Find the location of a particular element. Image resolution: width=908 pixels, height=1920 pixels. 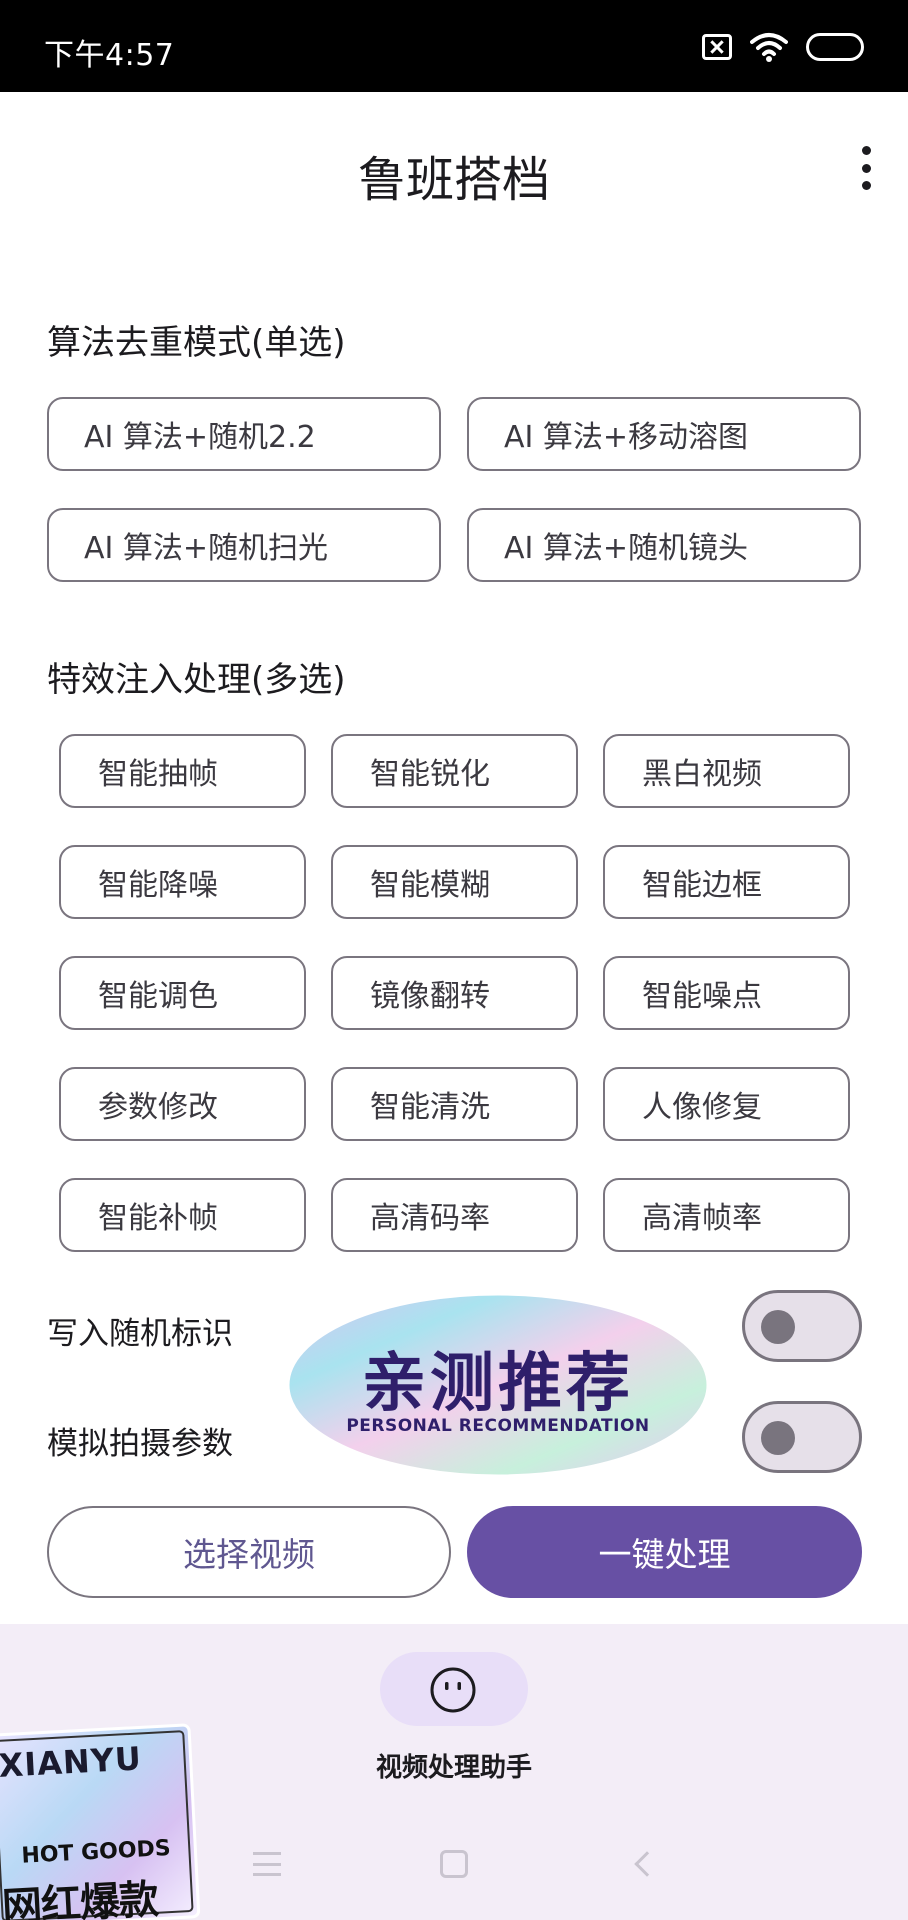

algo-option: AI 算法+随机2.2 is located at coordinates (244, 434).